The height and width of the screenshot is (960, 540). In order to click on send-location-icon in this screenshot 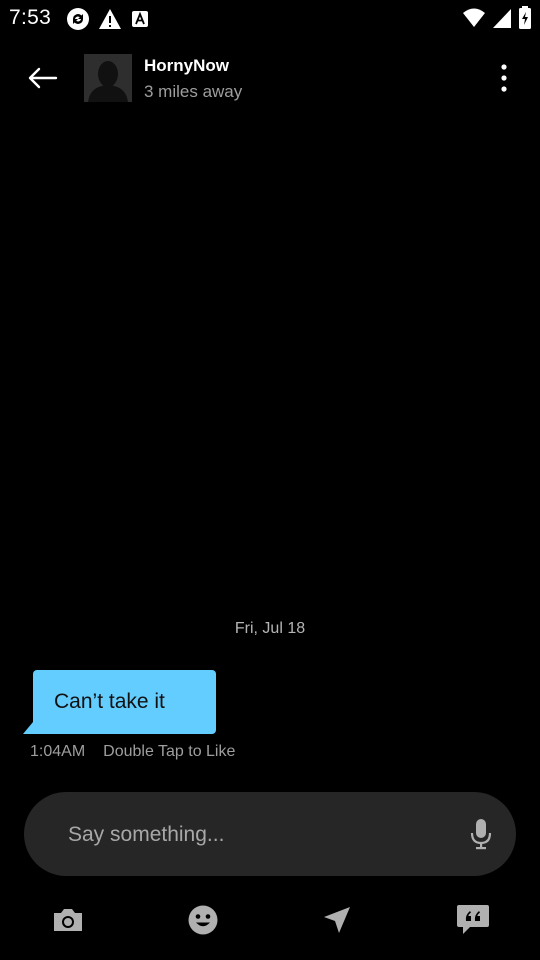, I will do `click(337, 920)`.